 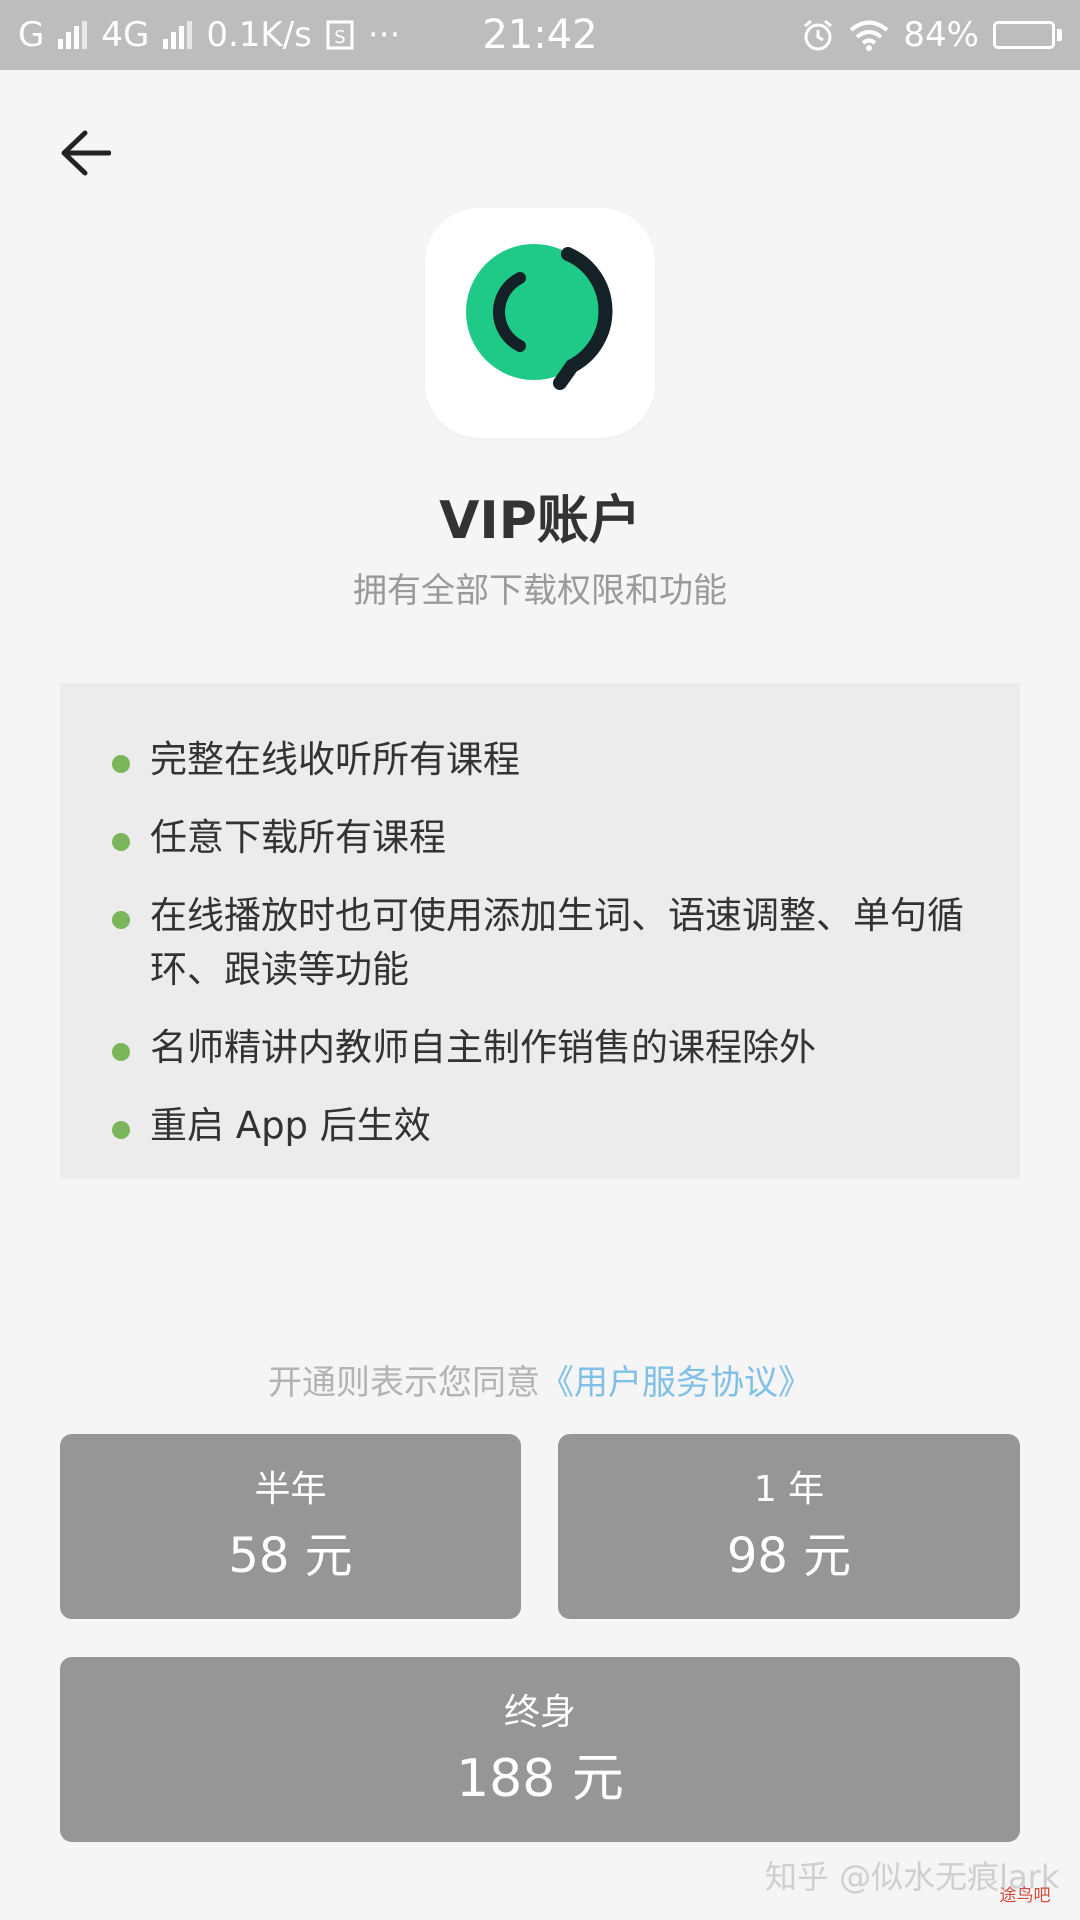 I want to click on more-notifications: ···, so click(x=384, y=35).